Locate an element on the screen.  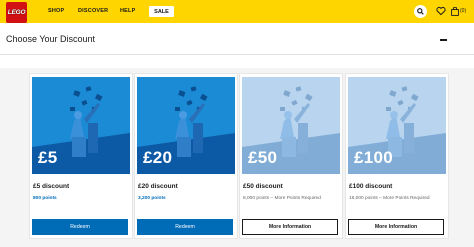
bag-button: (0) is located at coordinates (458, 11).